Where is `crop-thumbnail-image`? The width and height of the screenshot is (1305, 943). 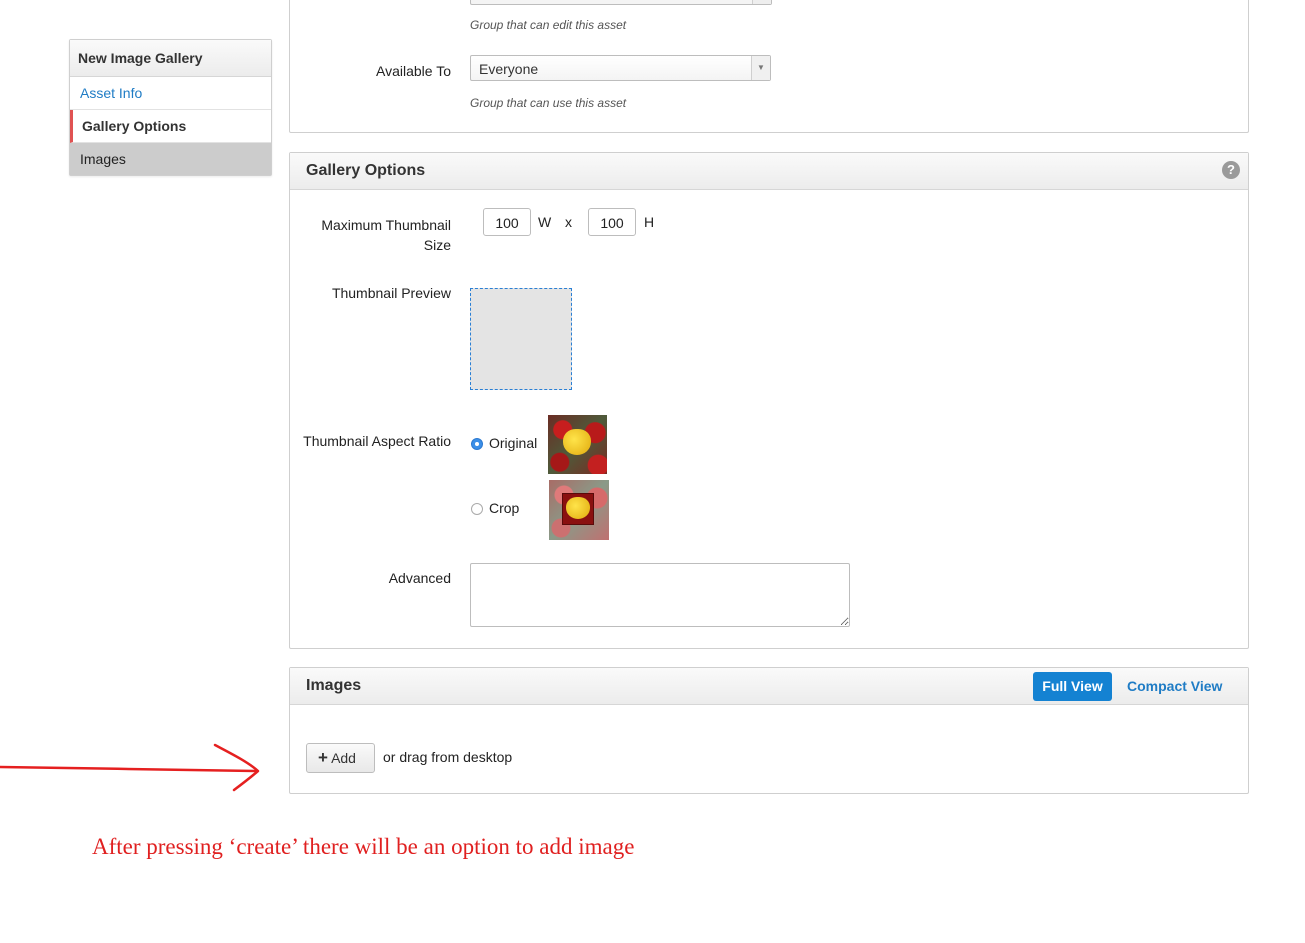 crop-thumbnail-image is located at coordinates (579, 510).